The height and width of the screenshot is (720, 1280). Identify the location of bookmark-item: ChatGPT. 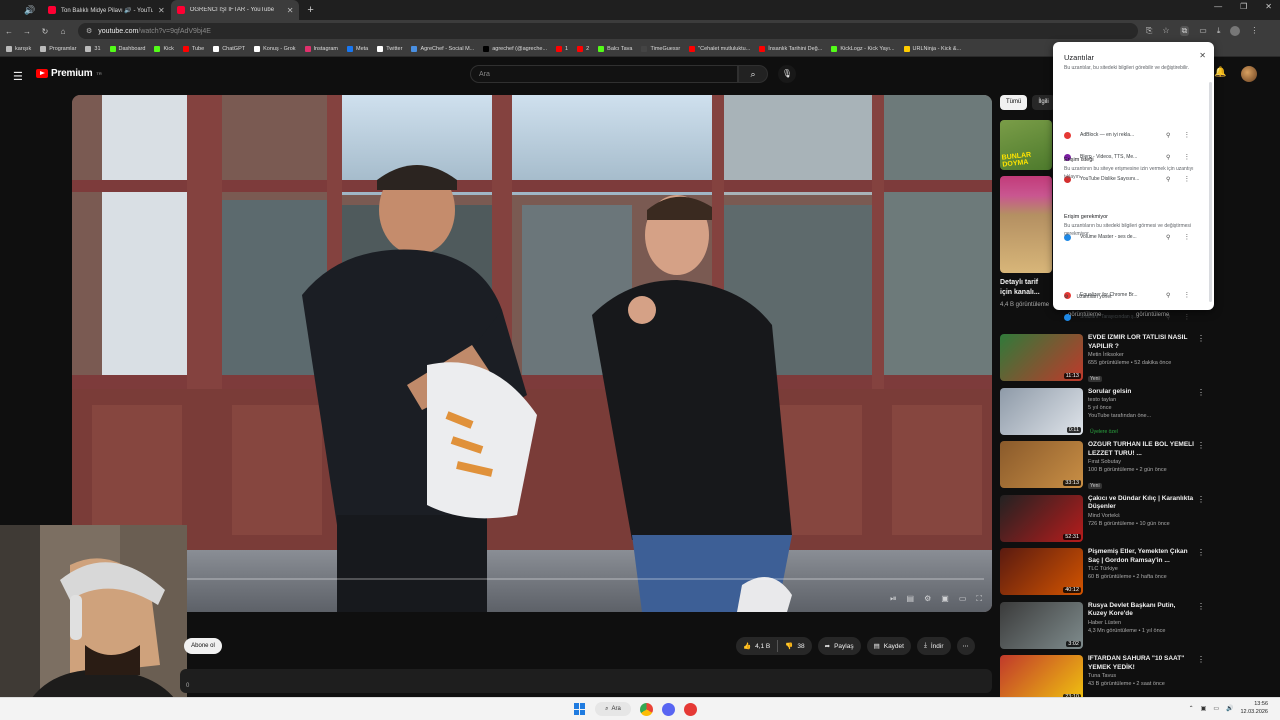
(229, 49).